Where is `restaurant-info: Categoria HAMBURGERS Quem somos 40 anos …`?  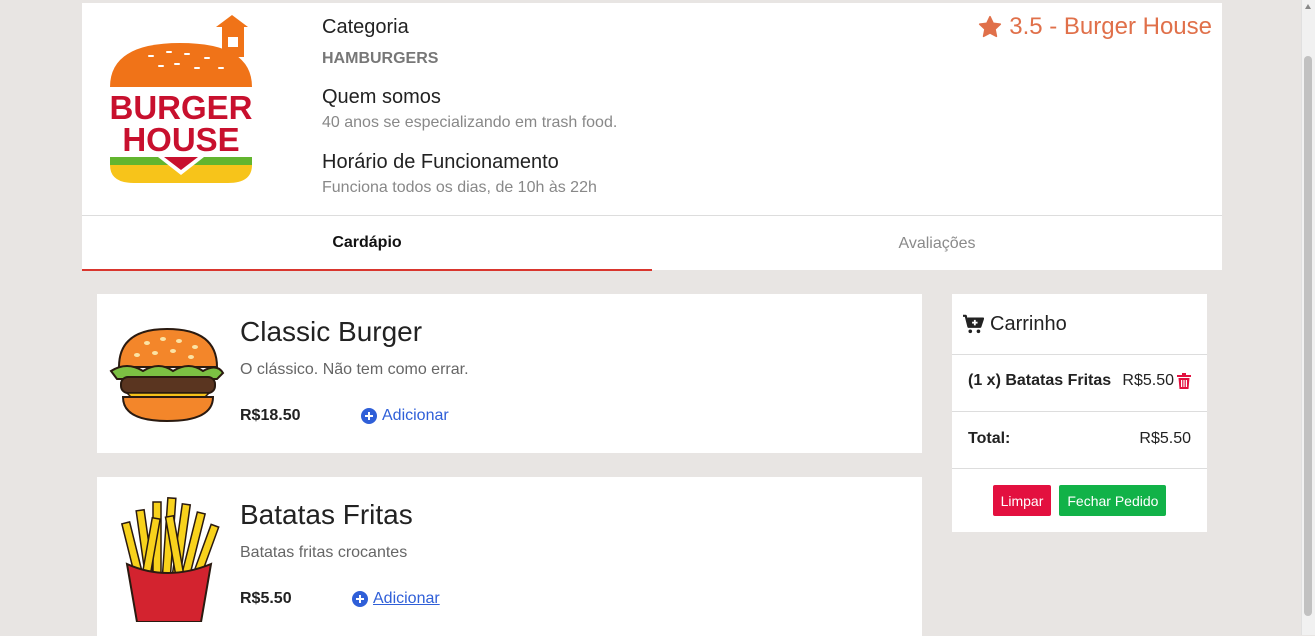 restaurant-info: Categoria HAMBURGERS Quem somos 40 anos … is located at coordinates (469, 105).